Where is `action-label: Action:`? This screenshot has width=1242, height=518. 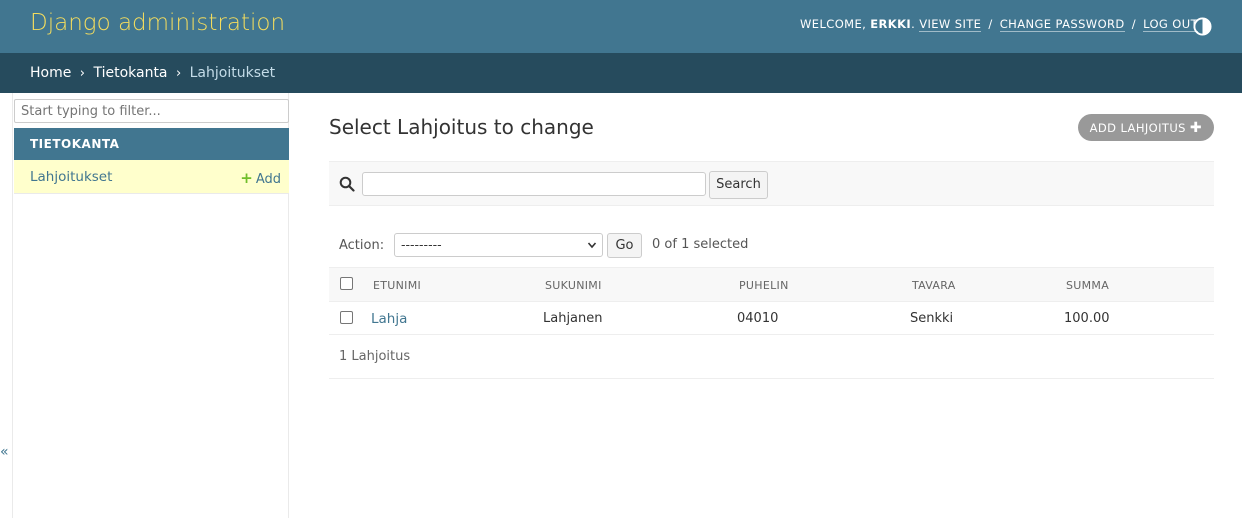 action-label: Action: is located at coordinates (362, 245).